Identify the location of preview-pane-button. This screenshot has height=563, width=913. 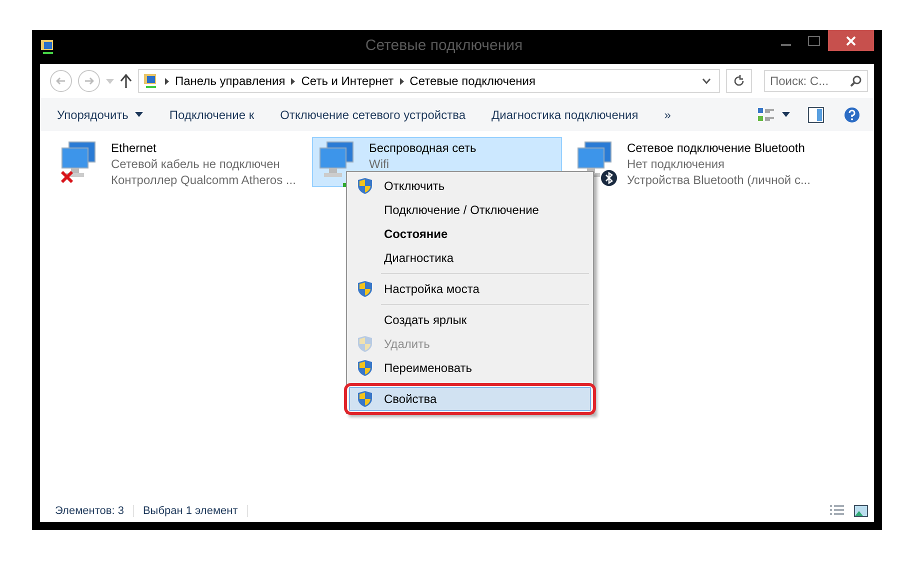
(816, 114).